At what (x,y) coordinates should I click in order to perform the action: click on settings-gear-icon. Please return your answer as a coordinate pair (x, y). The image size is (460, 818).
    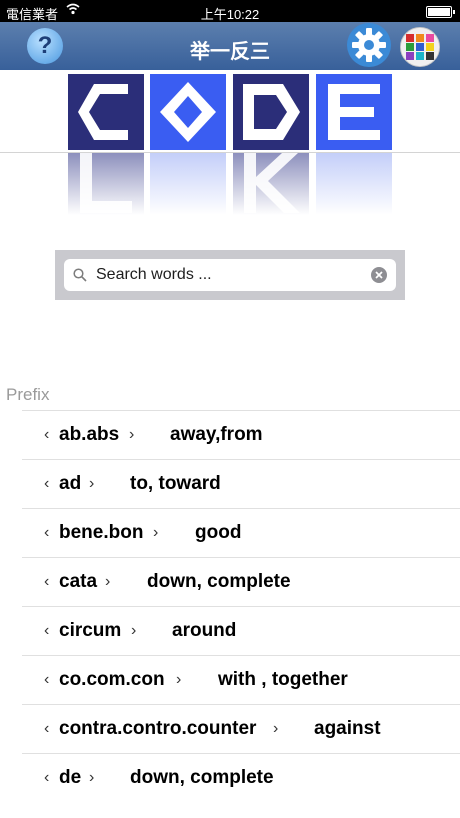
    Looking at the image, I should click on (369, 45).